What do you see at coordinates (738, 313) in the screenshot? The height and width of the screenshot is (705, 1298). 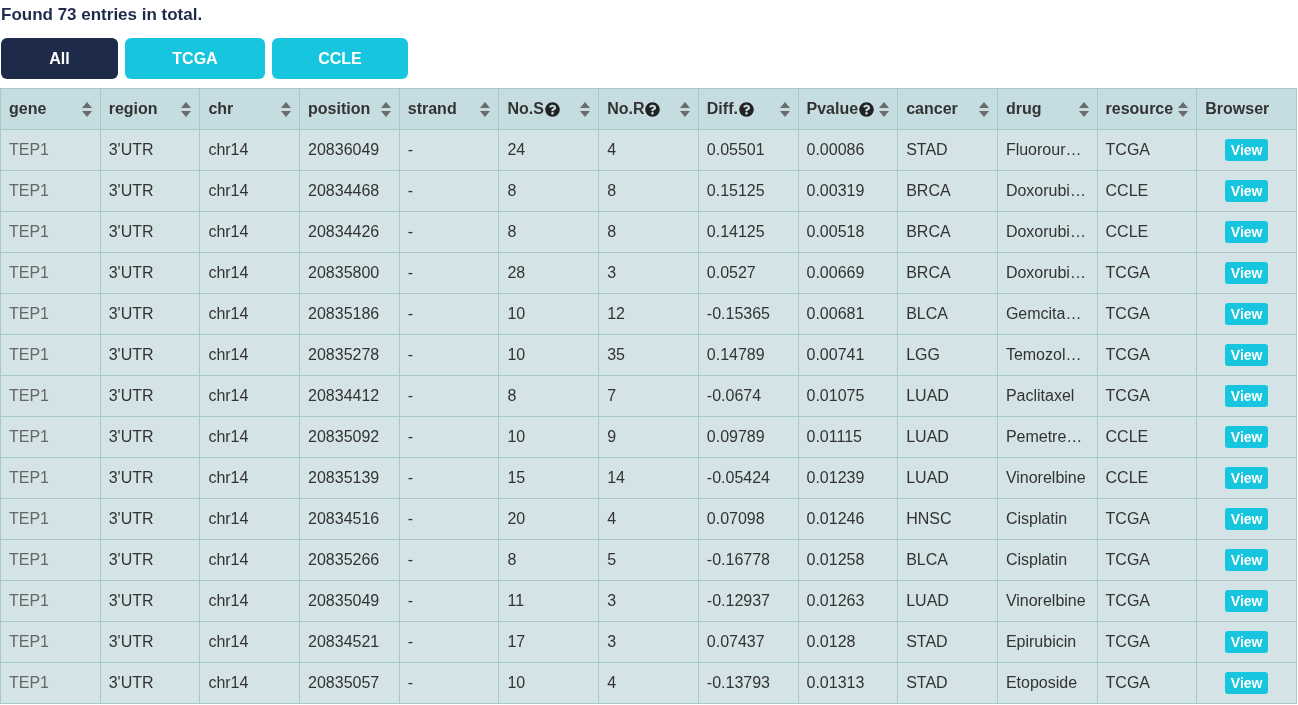 I see `table-cell: -0.15365` at bounding box center [738, 313].